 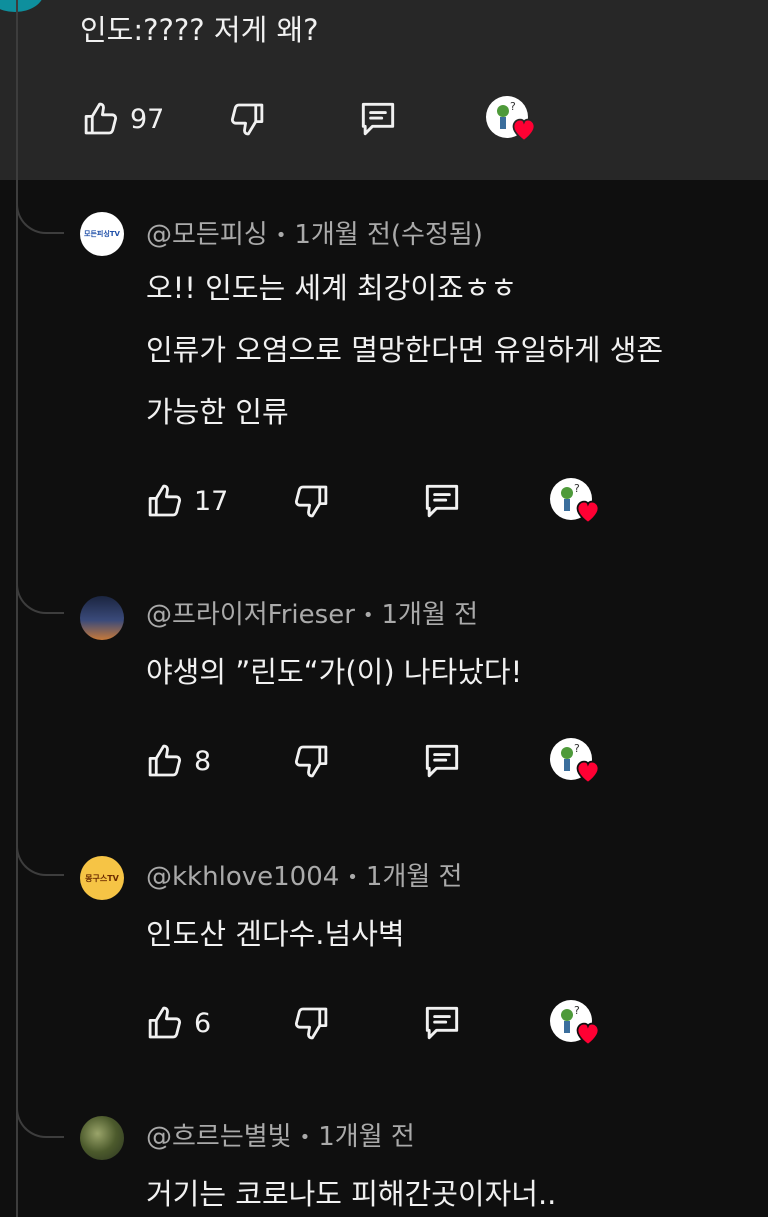 What do you see at coordinates (217, 412) in the screenshot?
I see `comment-text-line: 가능한 인류` at bounding box center [217, 412].